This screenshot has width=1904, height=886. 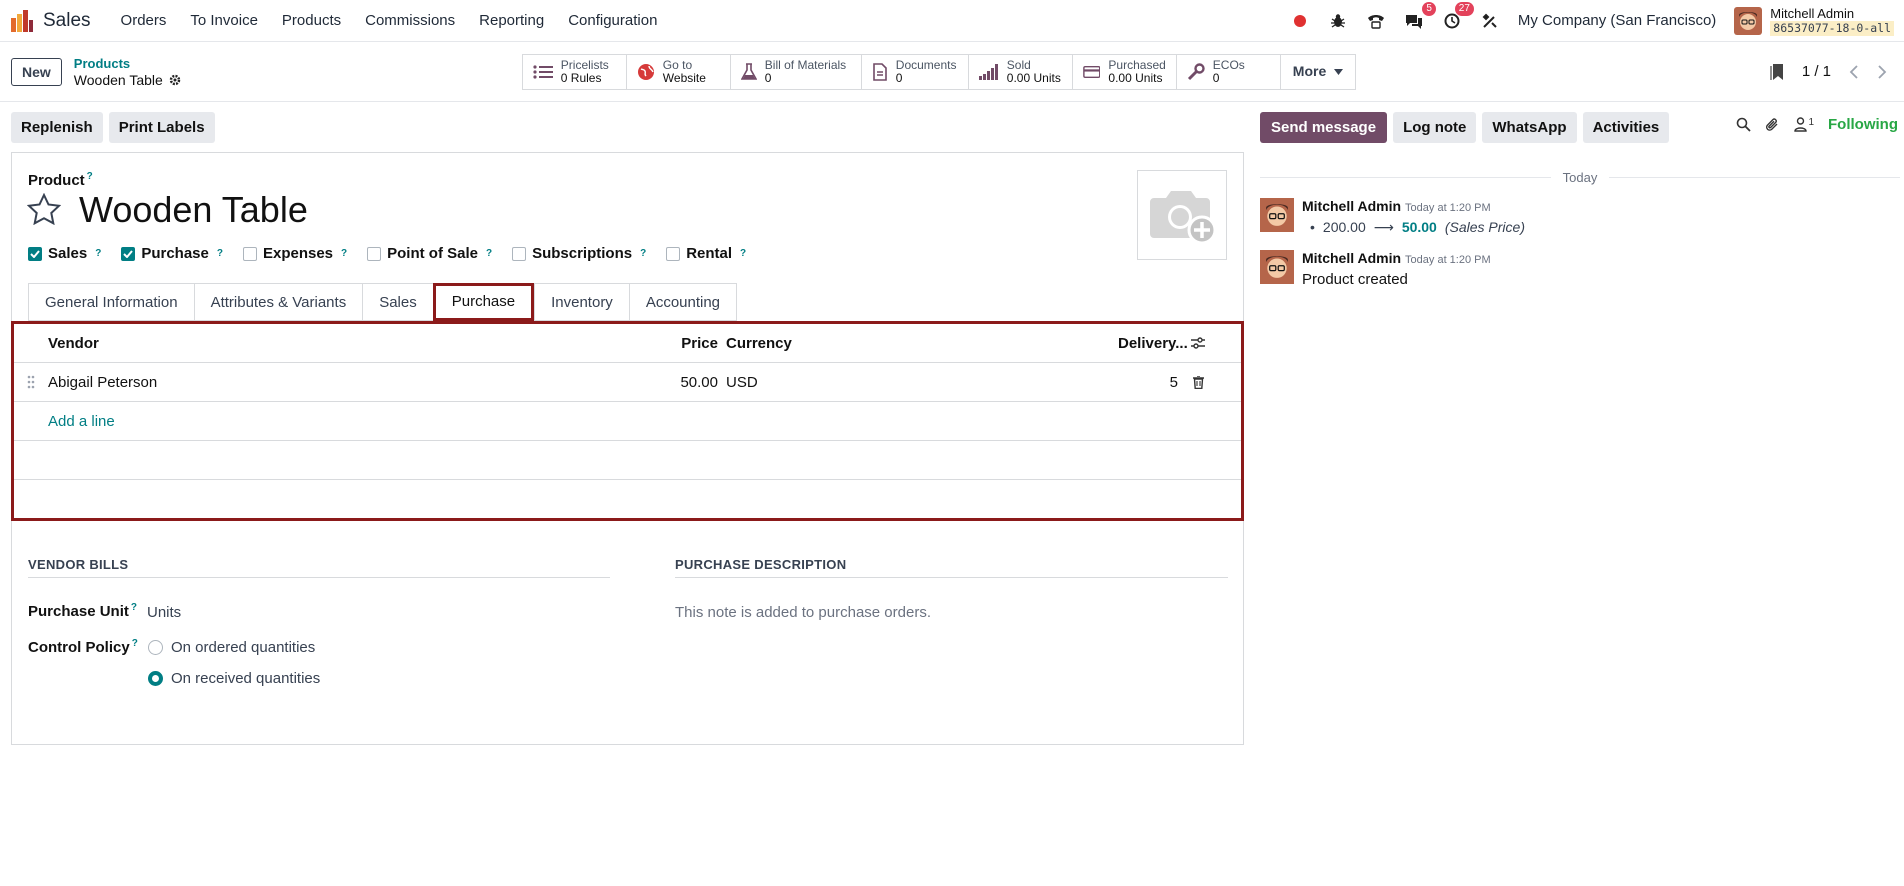 I want to click on tools-icon, so click(x=1490, y=21).